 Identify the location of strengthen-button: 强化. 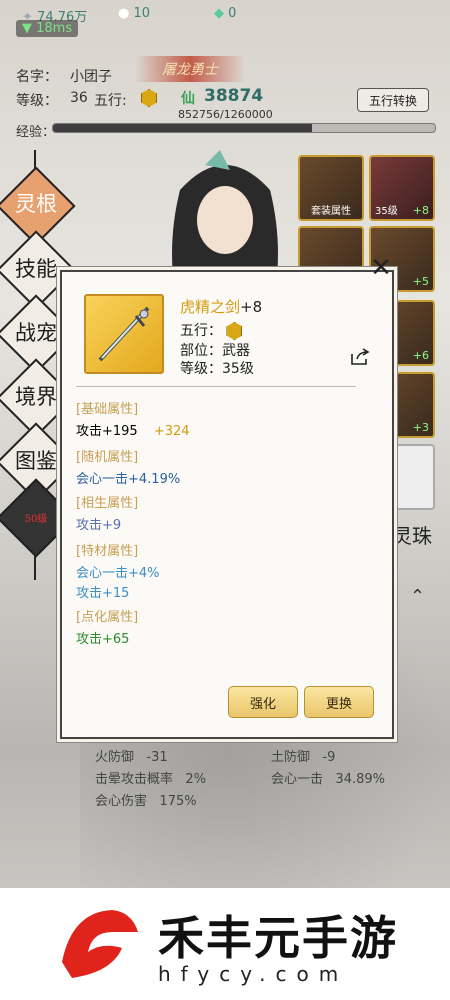
(263, 702).